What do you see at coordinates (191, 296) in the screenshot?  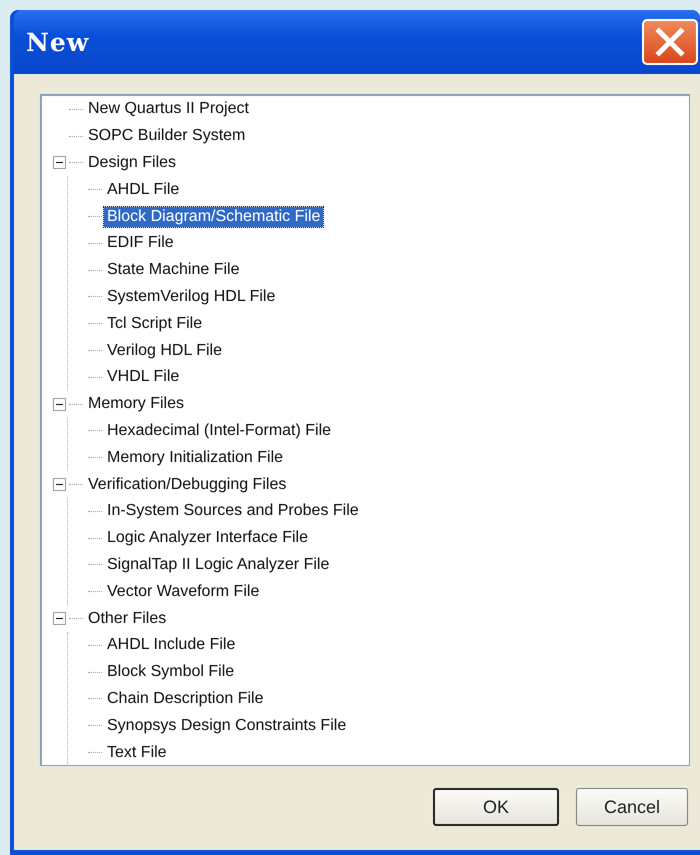 I see `tree-item: SystemVerilog HDL File` at bounding box center [191, 296].